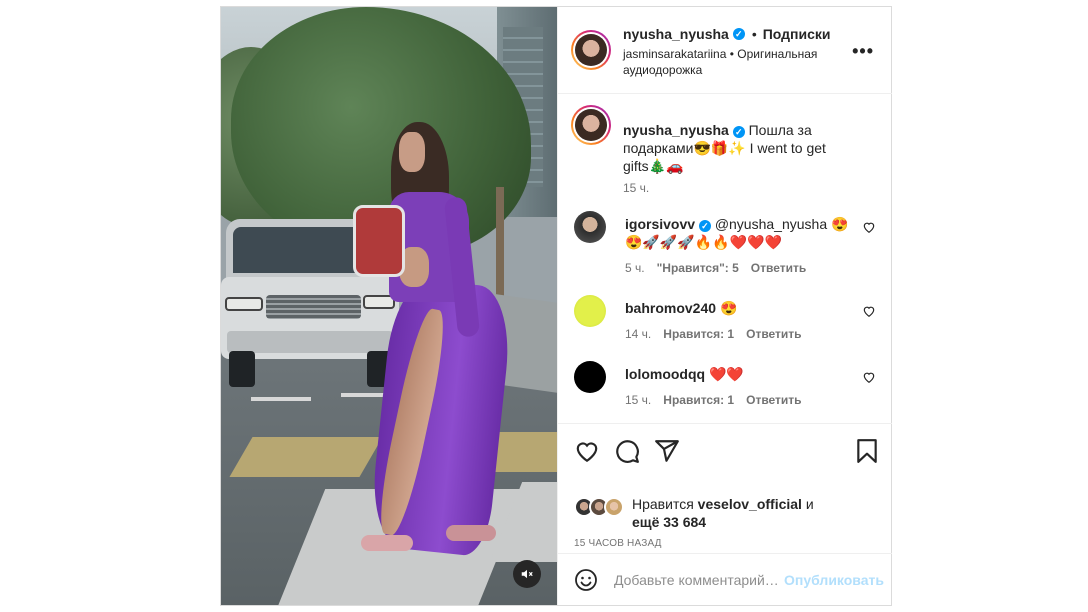 Image resolution: width=1088 pixels, height=612 pixels. I want to click on comment-bubble-icon, so click(627, 451).